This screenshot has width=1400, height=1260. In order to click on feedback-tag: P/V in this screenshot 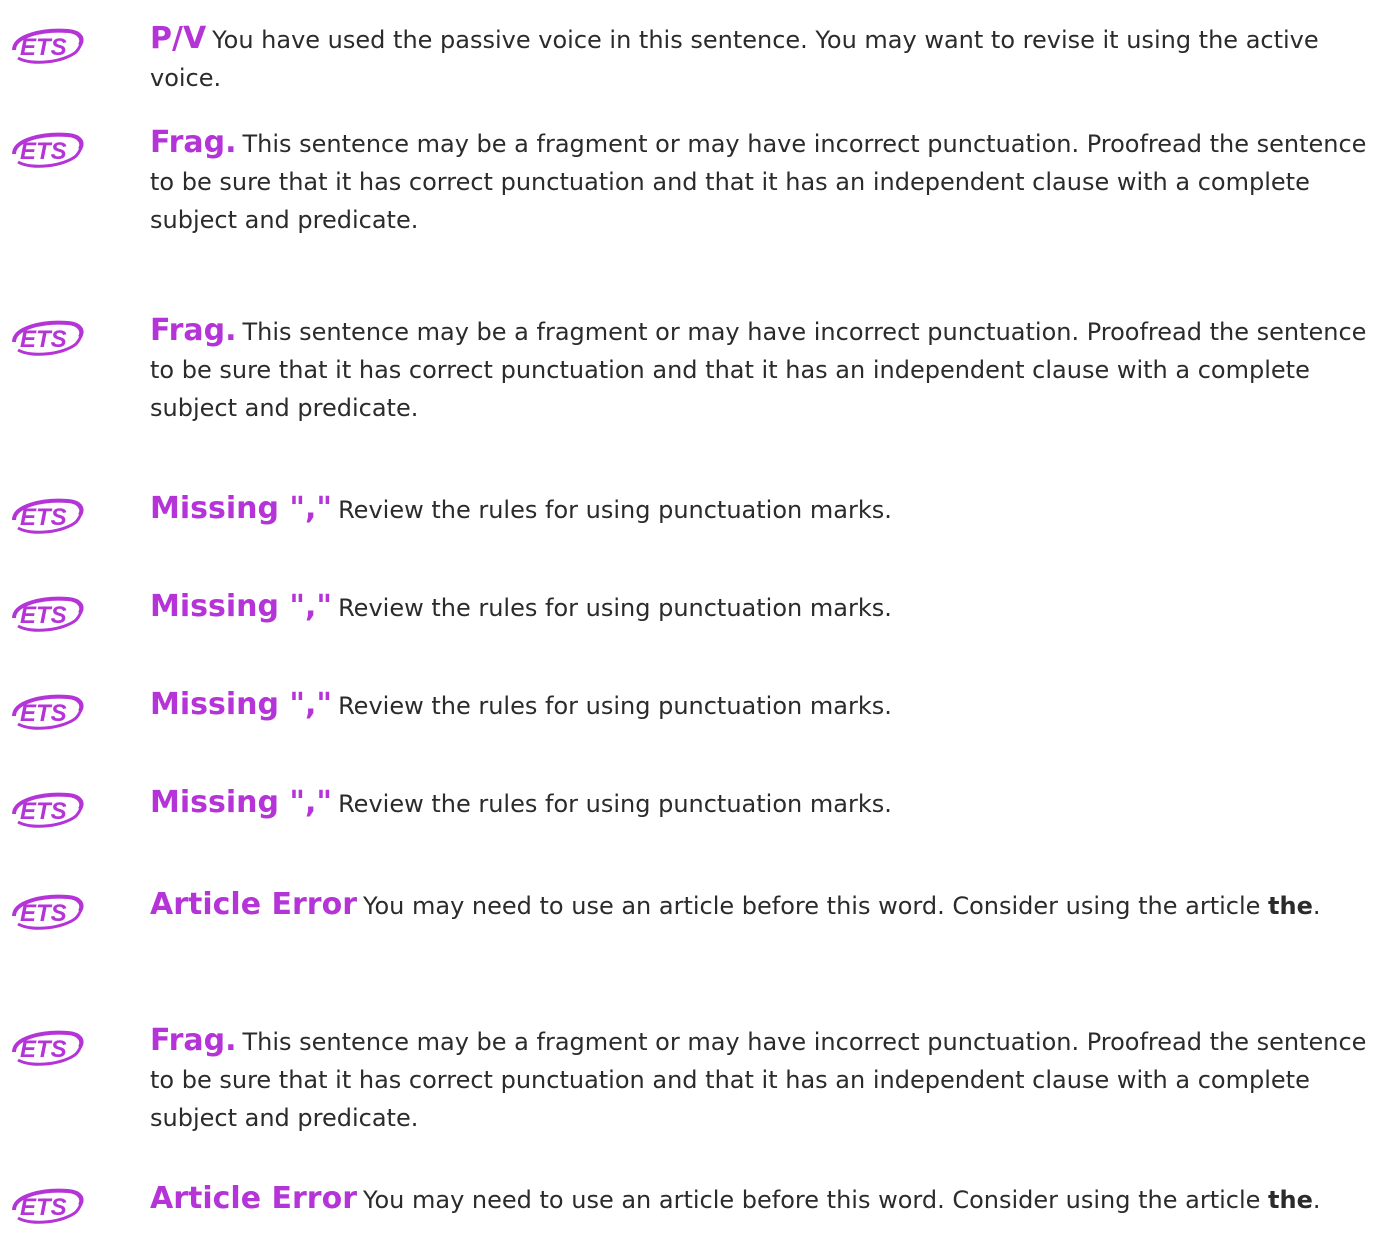, I will do `click(178, 38)`.